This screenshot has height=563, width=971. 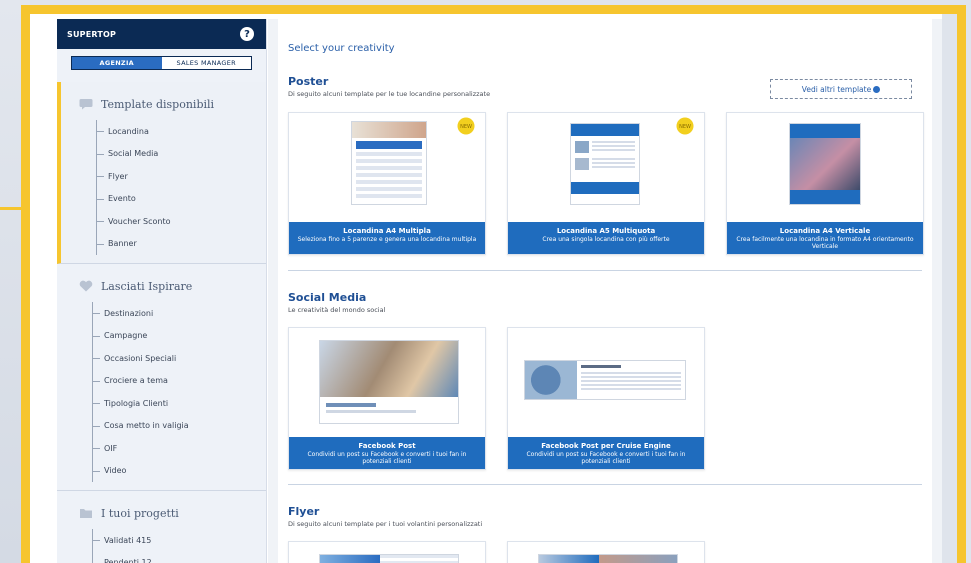 I want to click on outer-background-right, so click(x=949, y=288).